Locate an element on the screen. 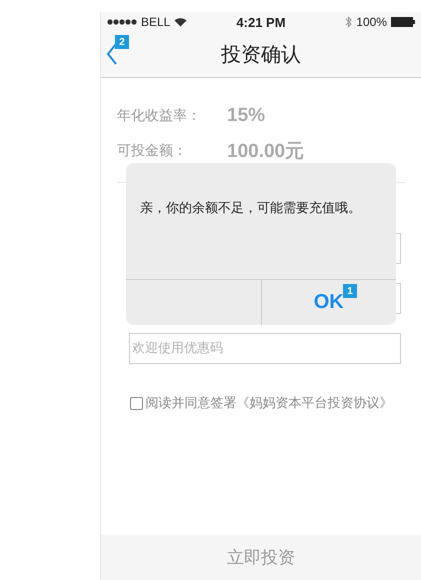 This screenshot has width=421, height=580. wifi-icon is located at coordinates (181, 22).